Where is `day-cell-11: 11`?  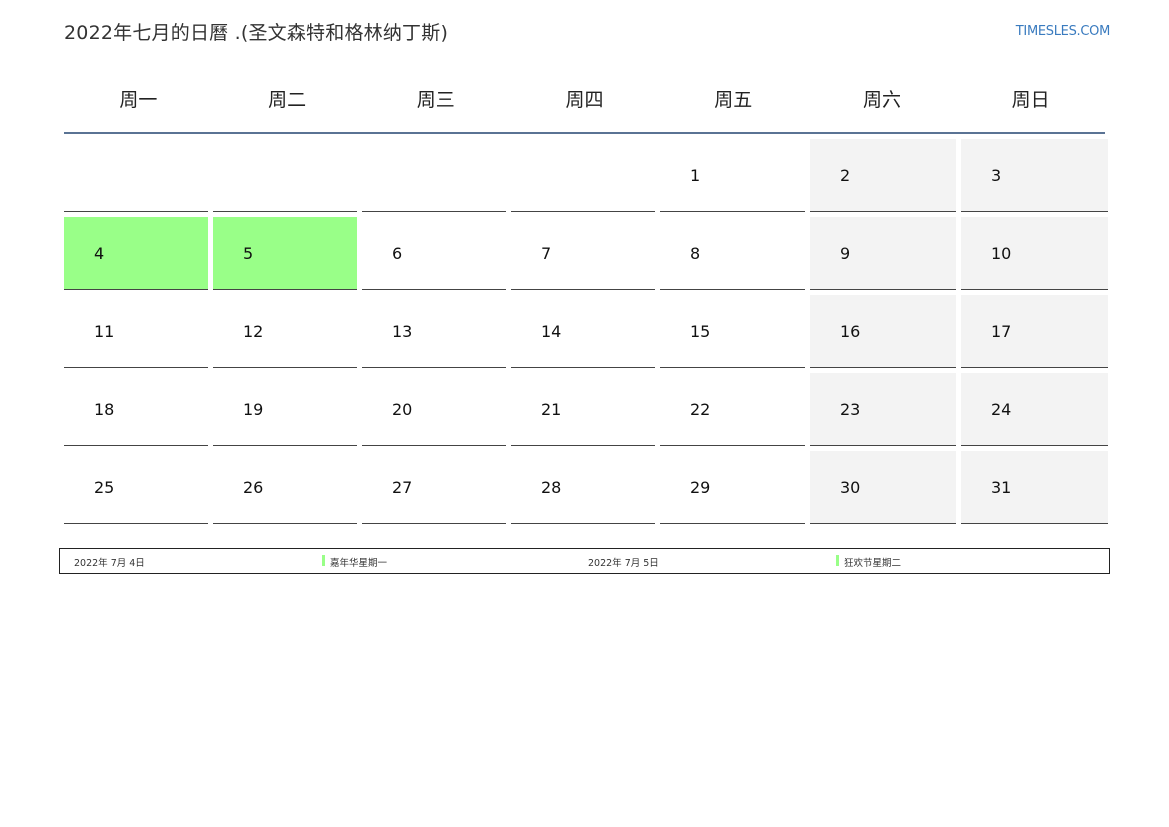
day-cell-11: 11 is located at coordinates (136, 331).